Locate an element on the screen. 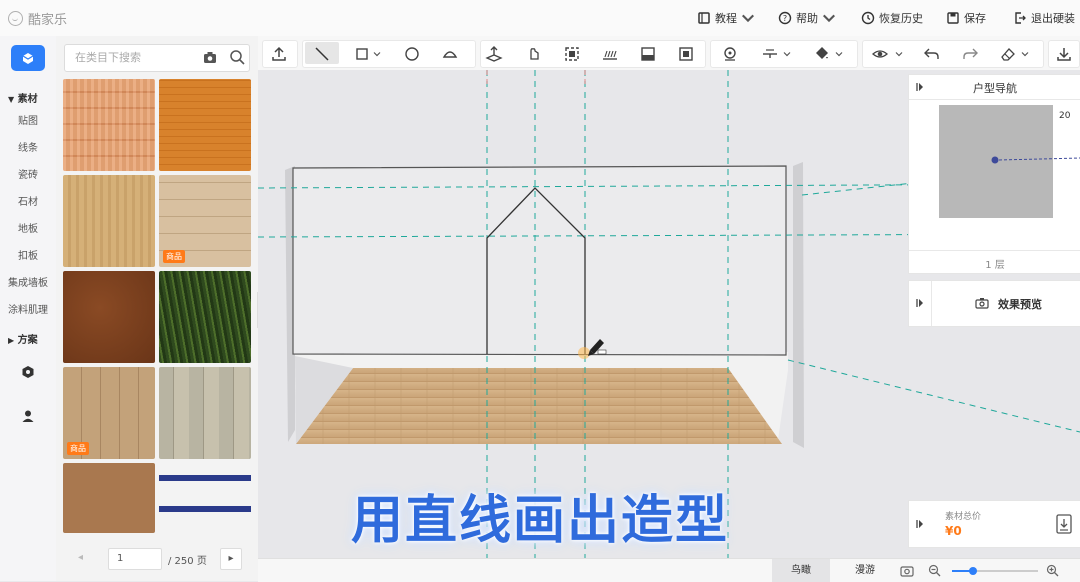 This screenshot has height=582, width=1080. material-tab-button is located at coordinates (28, 58).